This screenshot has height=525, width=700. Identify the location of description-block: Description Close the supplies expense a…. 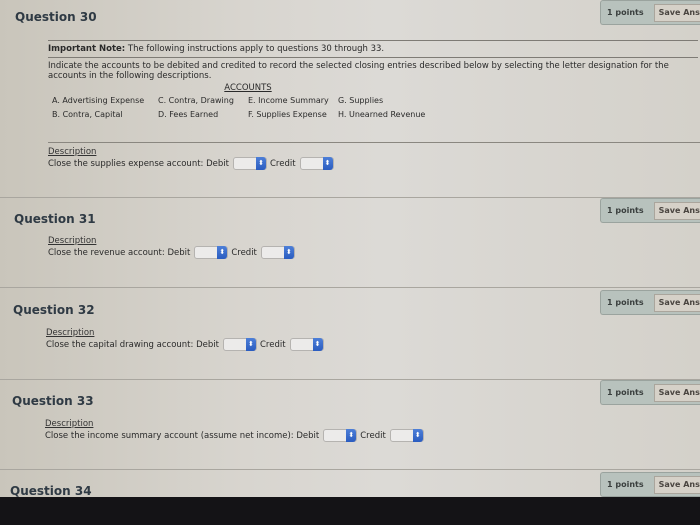
(192, 158).